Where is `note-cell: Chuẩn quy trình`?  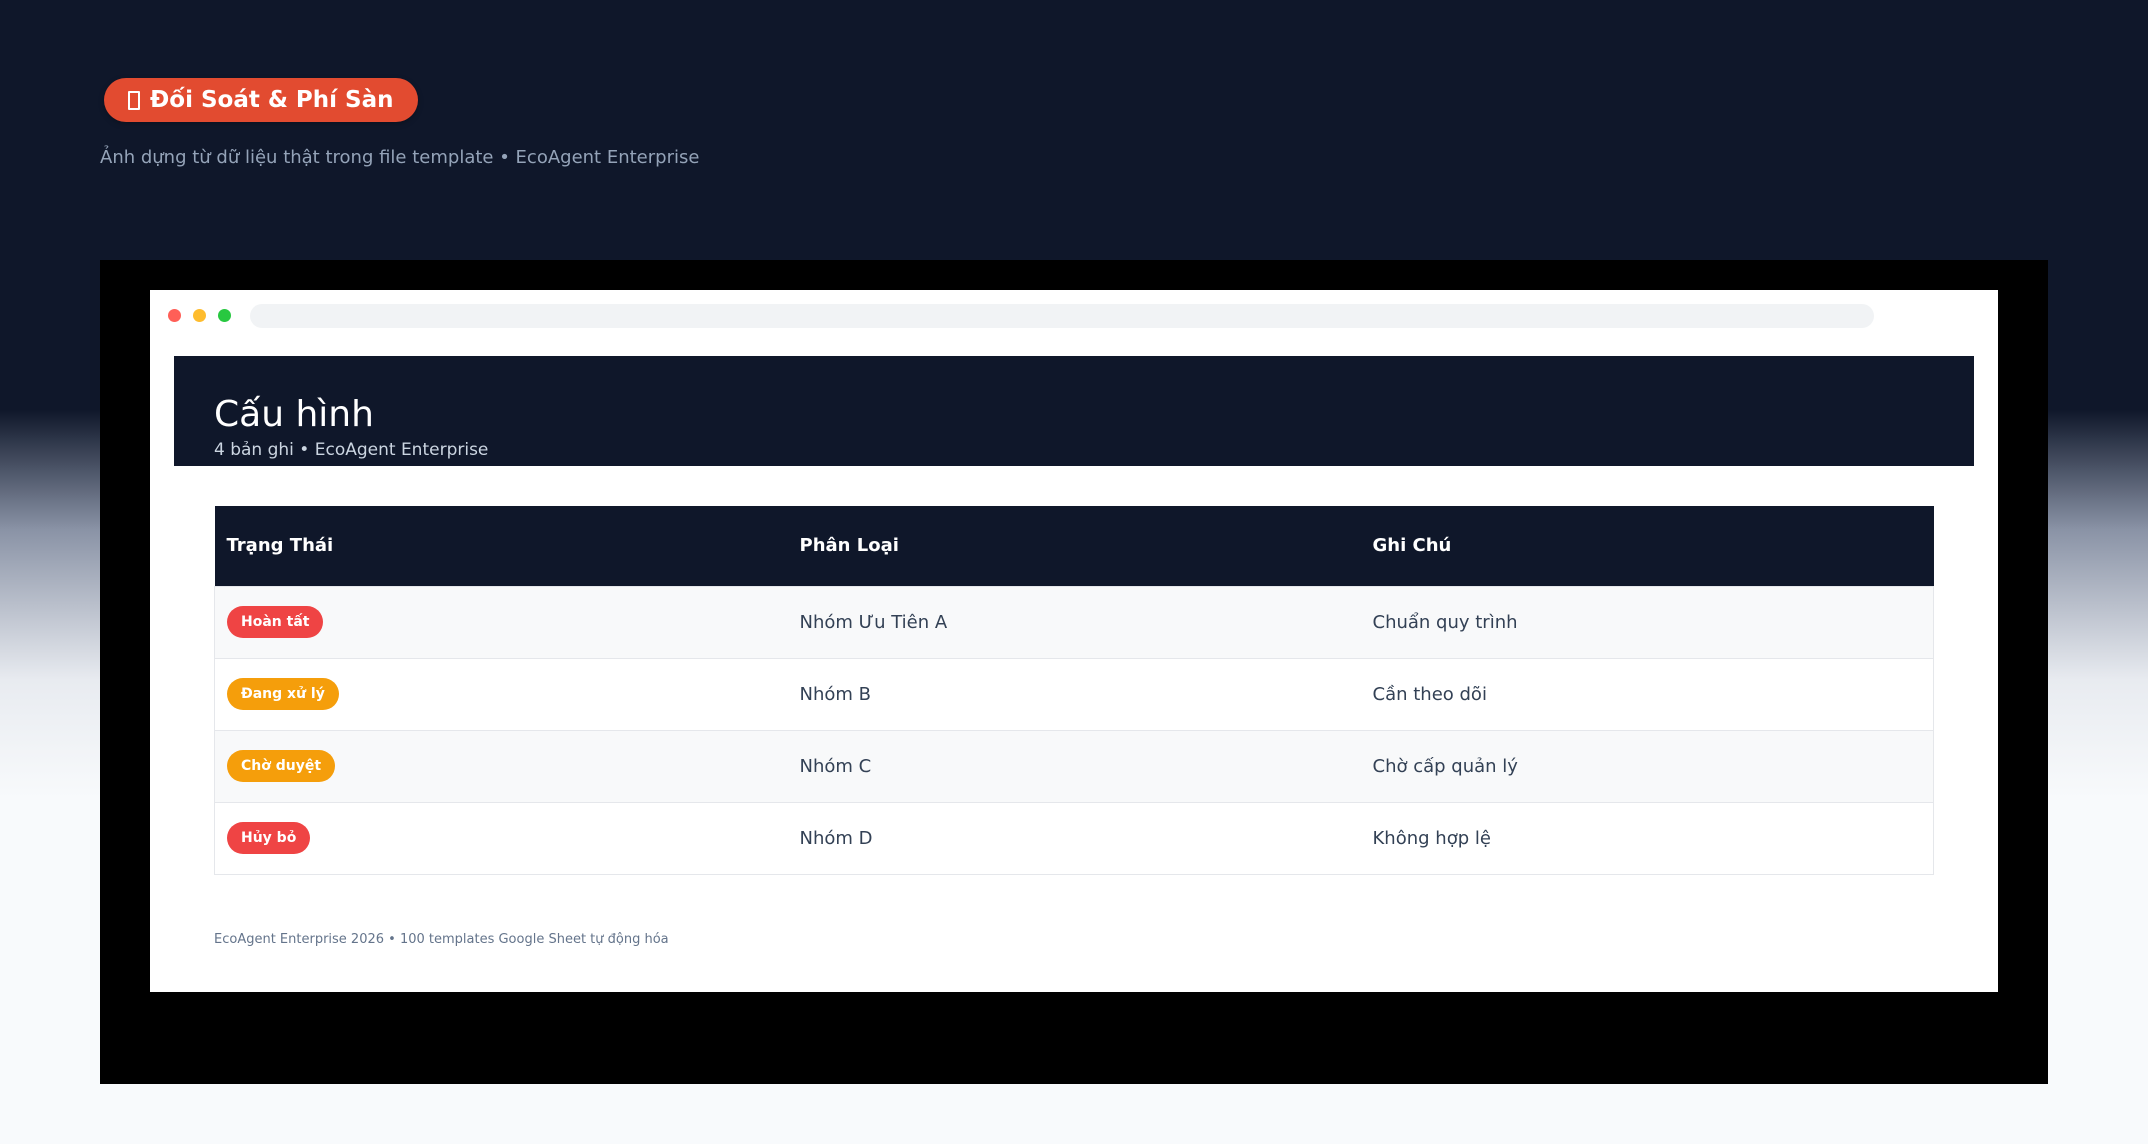
note-cell: Chuẩn quy trình is located at coordinates (1647, 621).